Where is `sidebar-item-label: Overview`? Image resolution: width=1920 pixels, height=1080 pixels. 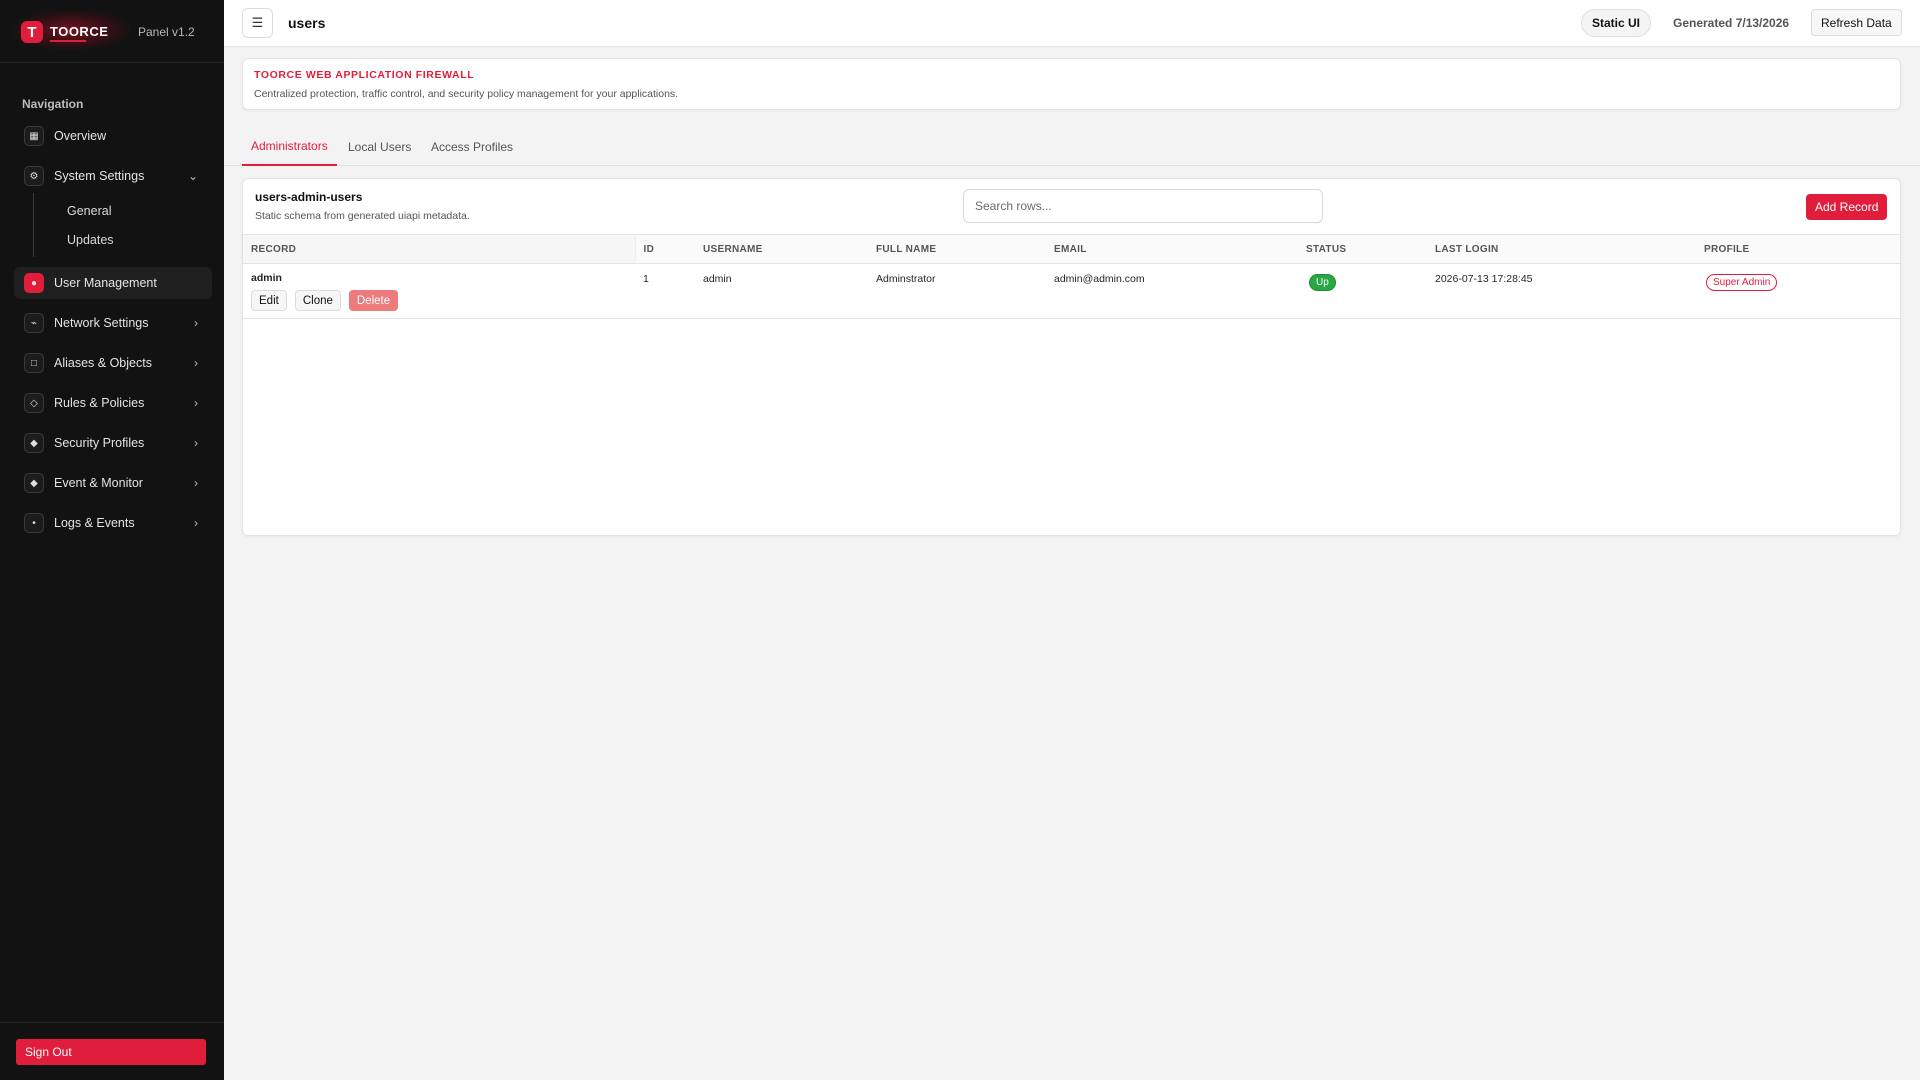
sidebar-item-label: Overview is located at coordinates (80, 136).